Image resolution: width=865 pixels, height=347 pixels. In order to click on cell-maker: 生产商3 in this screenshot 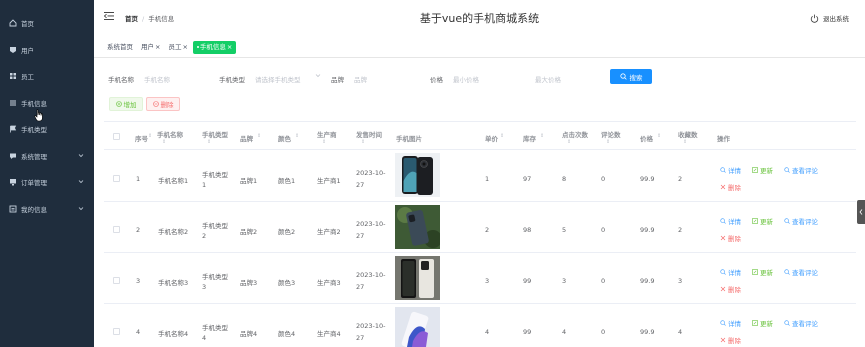, I will do `click(329, 283)`.